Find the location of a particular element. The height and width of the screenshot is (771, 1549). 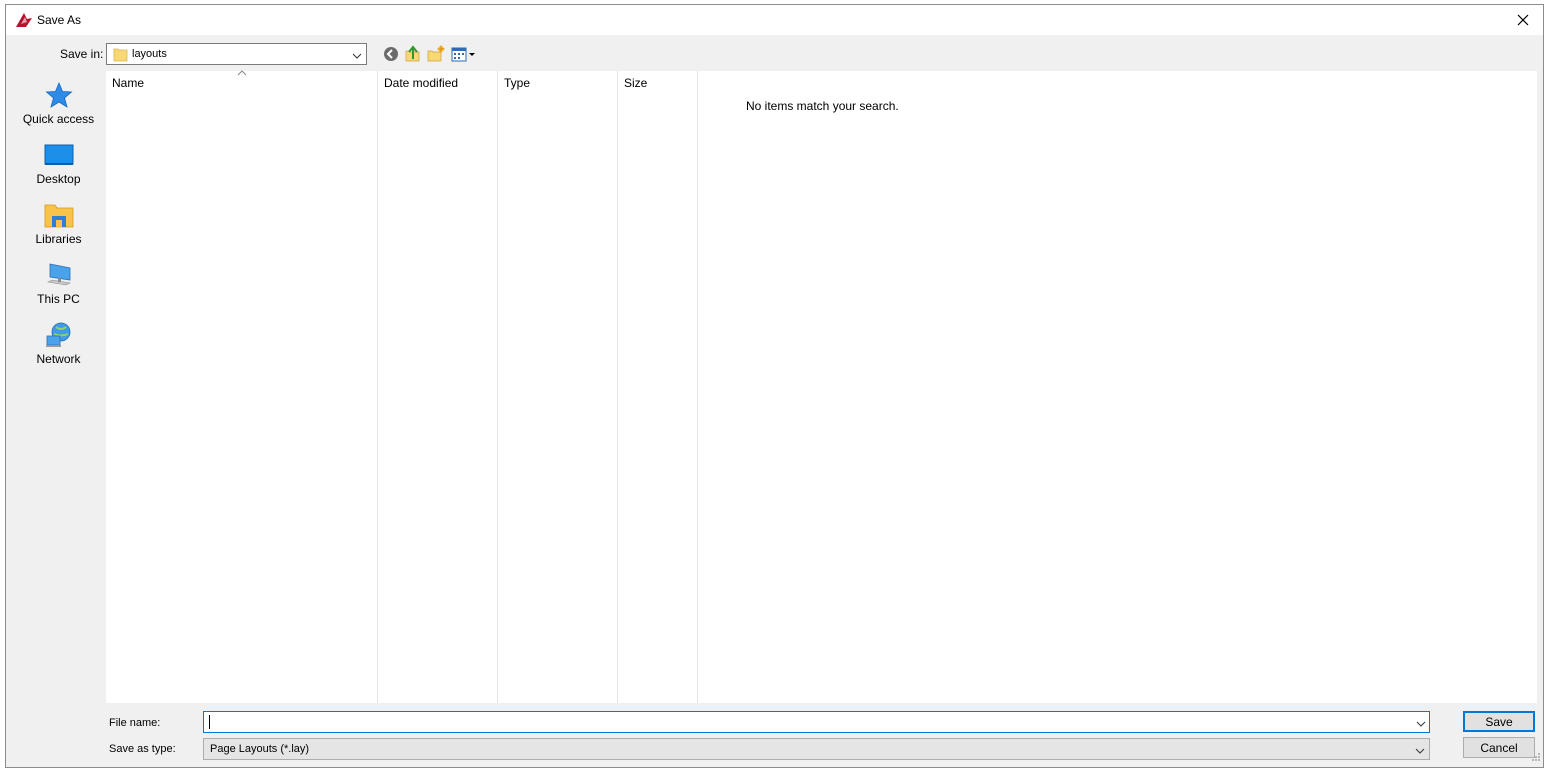

new-folder-button is located at coordinates (436, 54).